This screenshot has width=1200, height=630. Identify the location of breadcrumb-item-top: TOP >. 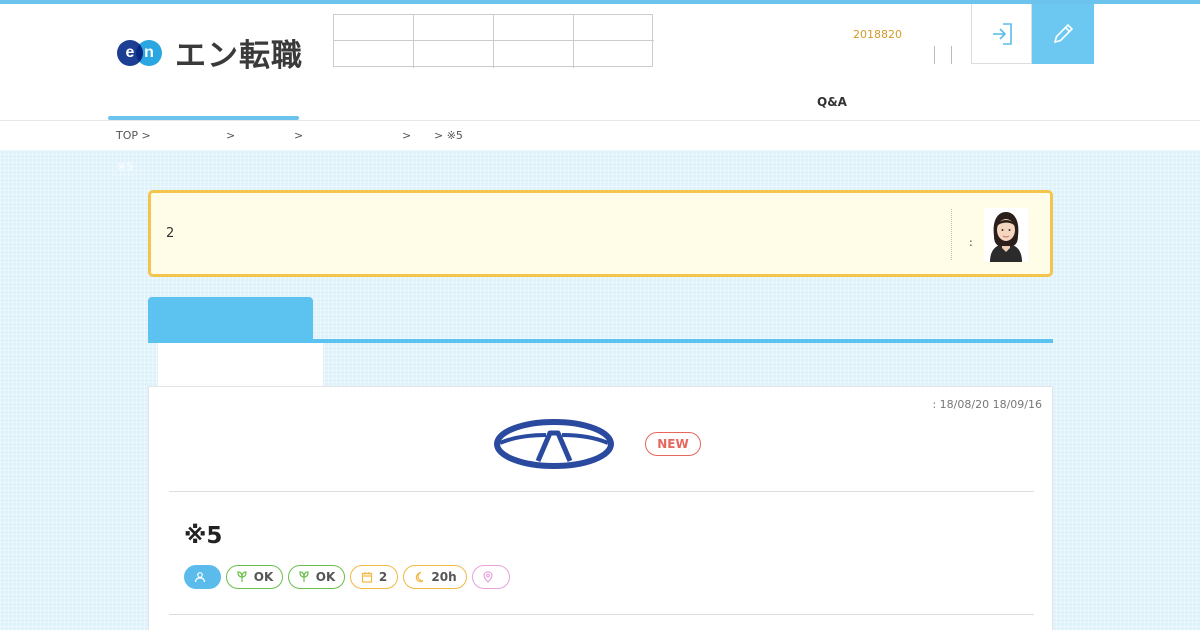
(133, 135).